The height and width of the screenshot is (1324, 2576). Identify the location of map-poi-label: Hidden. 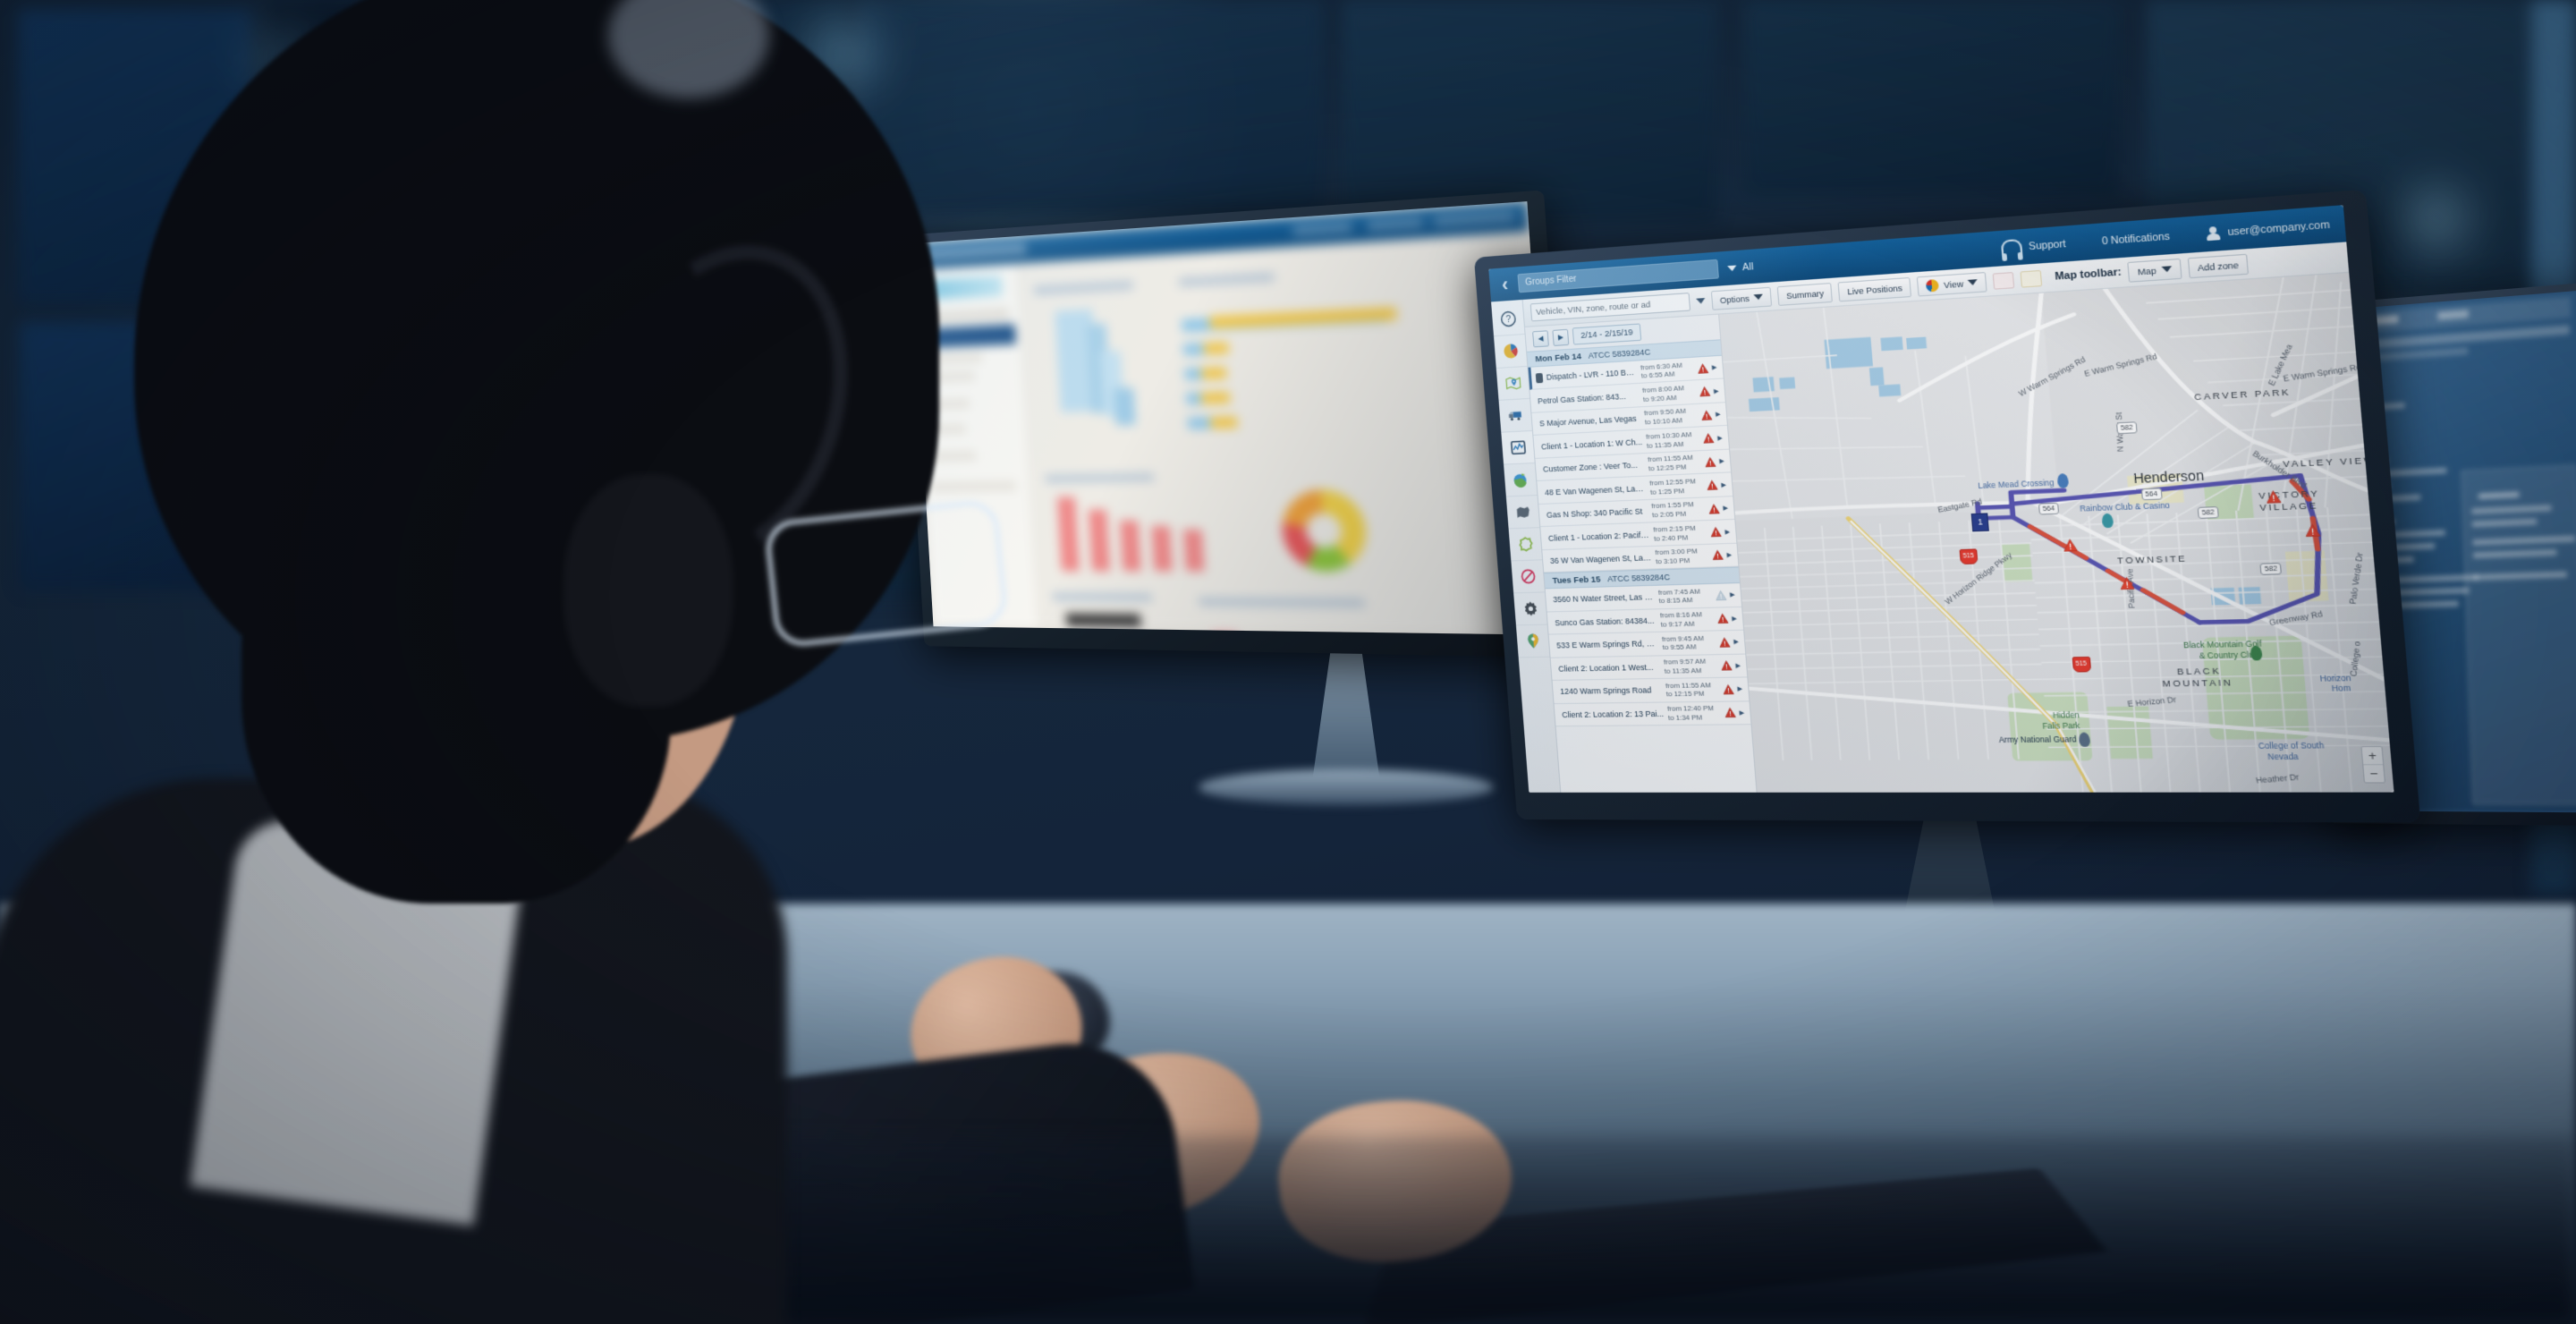
(2066, 715).